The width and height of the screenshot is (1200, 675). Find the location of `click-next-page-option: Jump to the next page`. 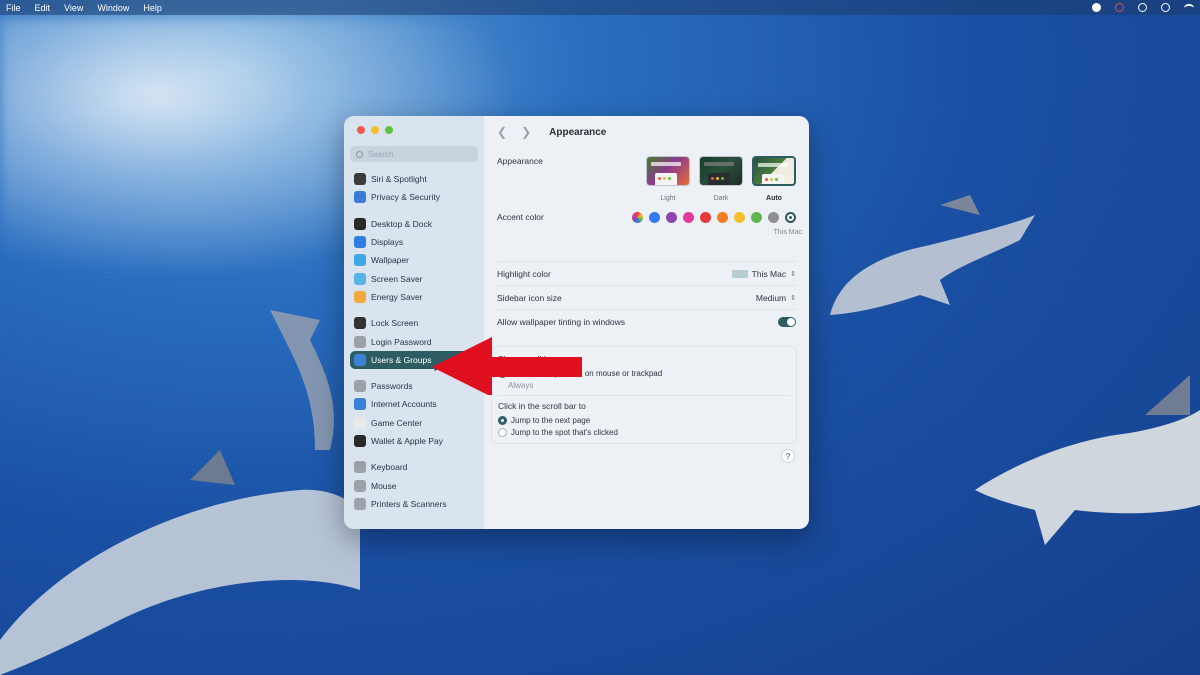

click-next-page-option: Jump to the next page is located at coordinates (644, 420).